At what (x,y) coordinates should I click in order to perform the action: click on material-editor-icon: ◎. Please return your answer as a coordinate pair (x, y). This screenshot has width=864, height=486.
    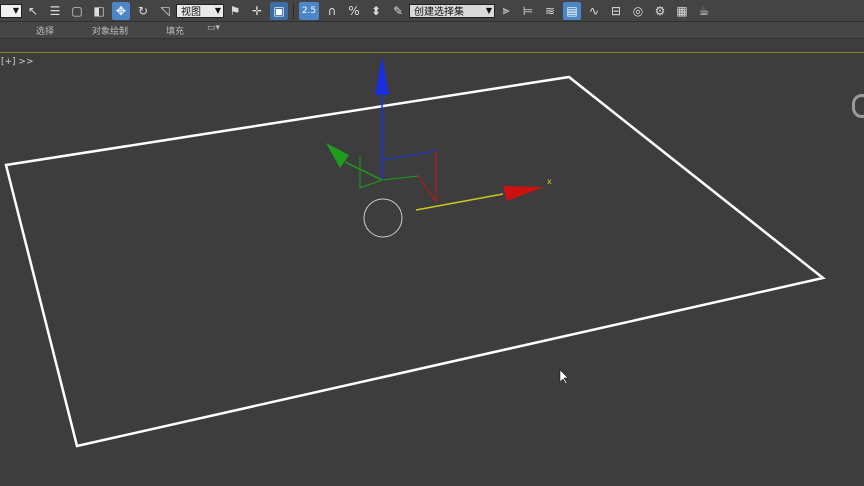
    Looking at the image, I should click on (638, 11).